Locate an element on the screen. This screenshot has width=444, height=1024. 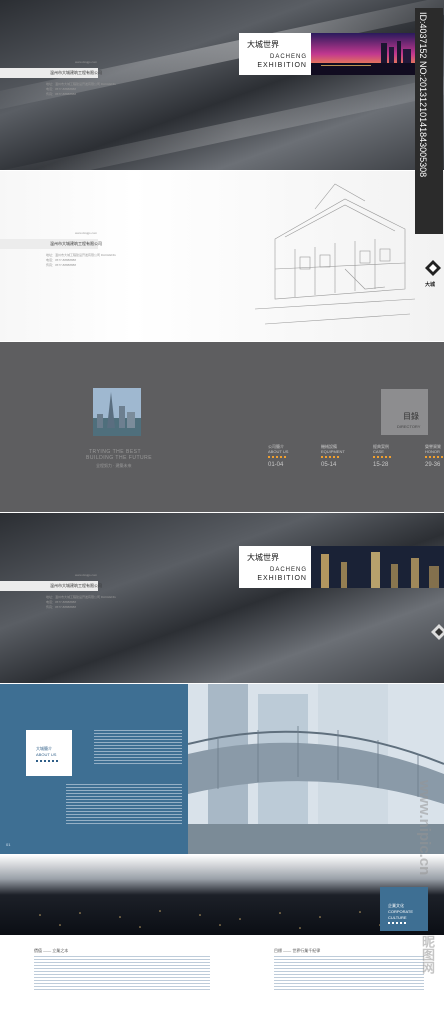
house-sketch-illustration is located at coordinates (335, 254).